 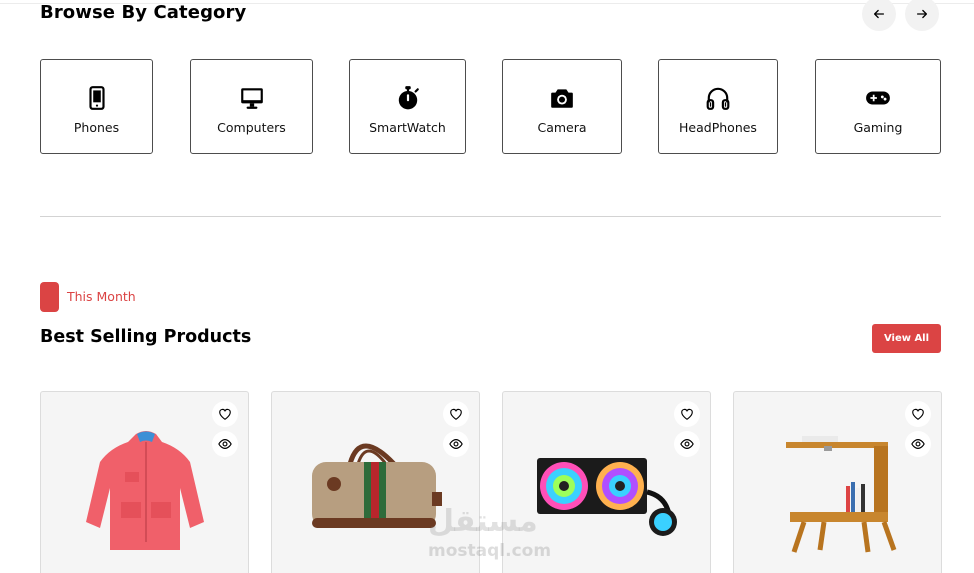 I want to click on phone-icon, so click(x=96, y=97).